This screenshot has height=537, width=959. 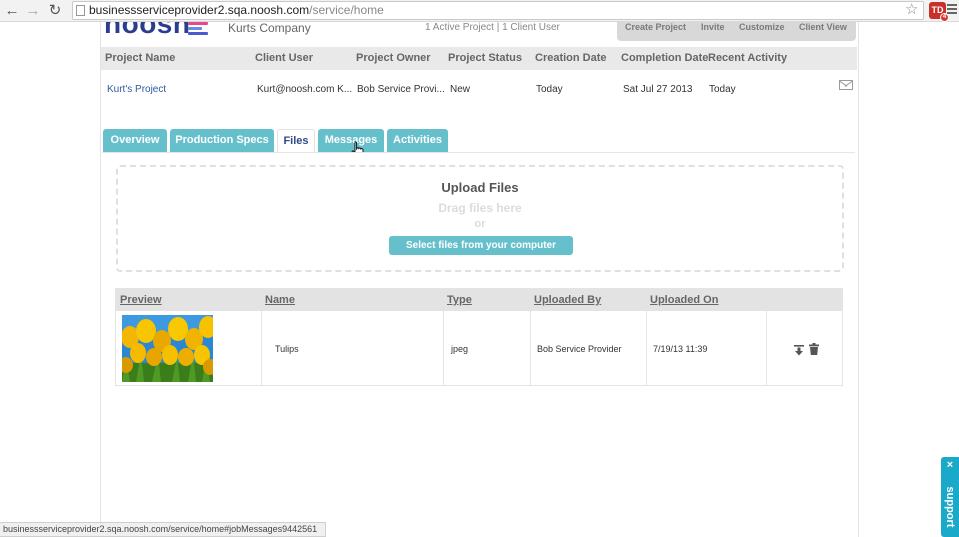 What do you see at coordinates (55, 11) in the screenshot?
I see `reload-icon: ↻` at bounding box center [55, 11].